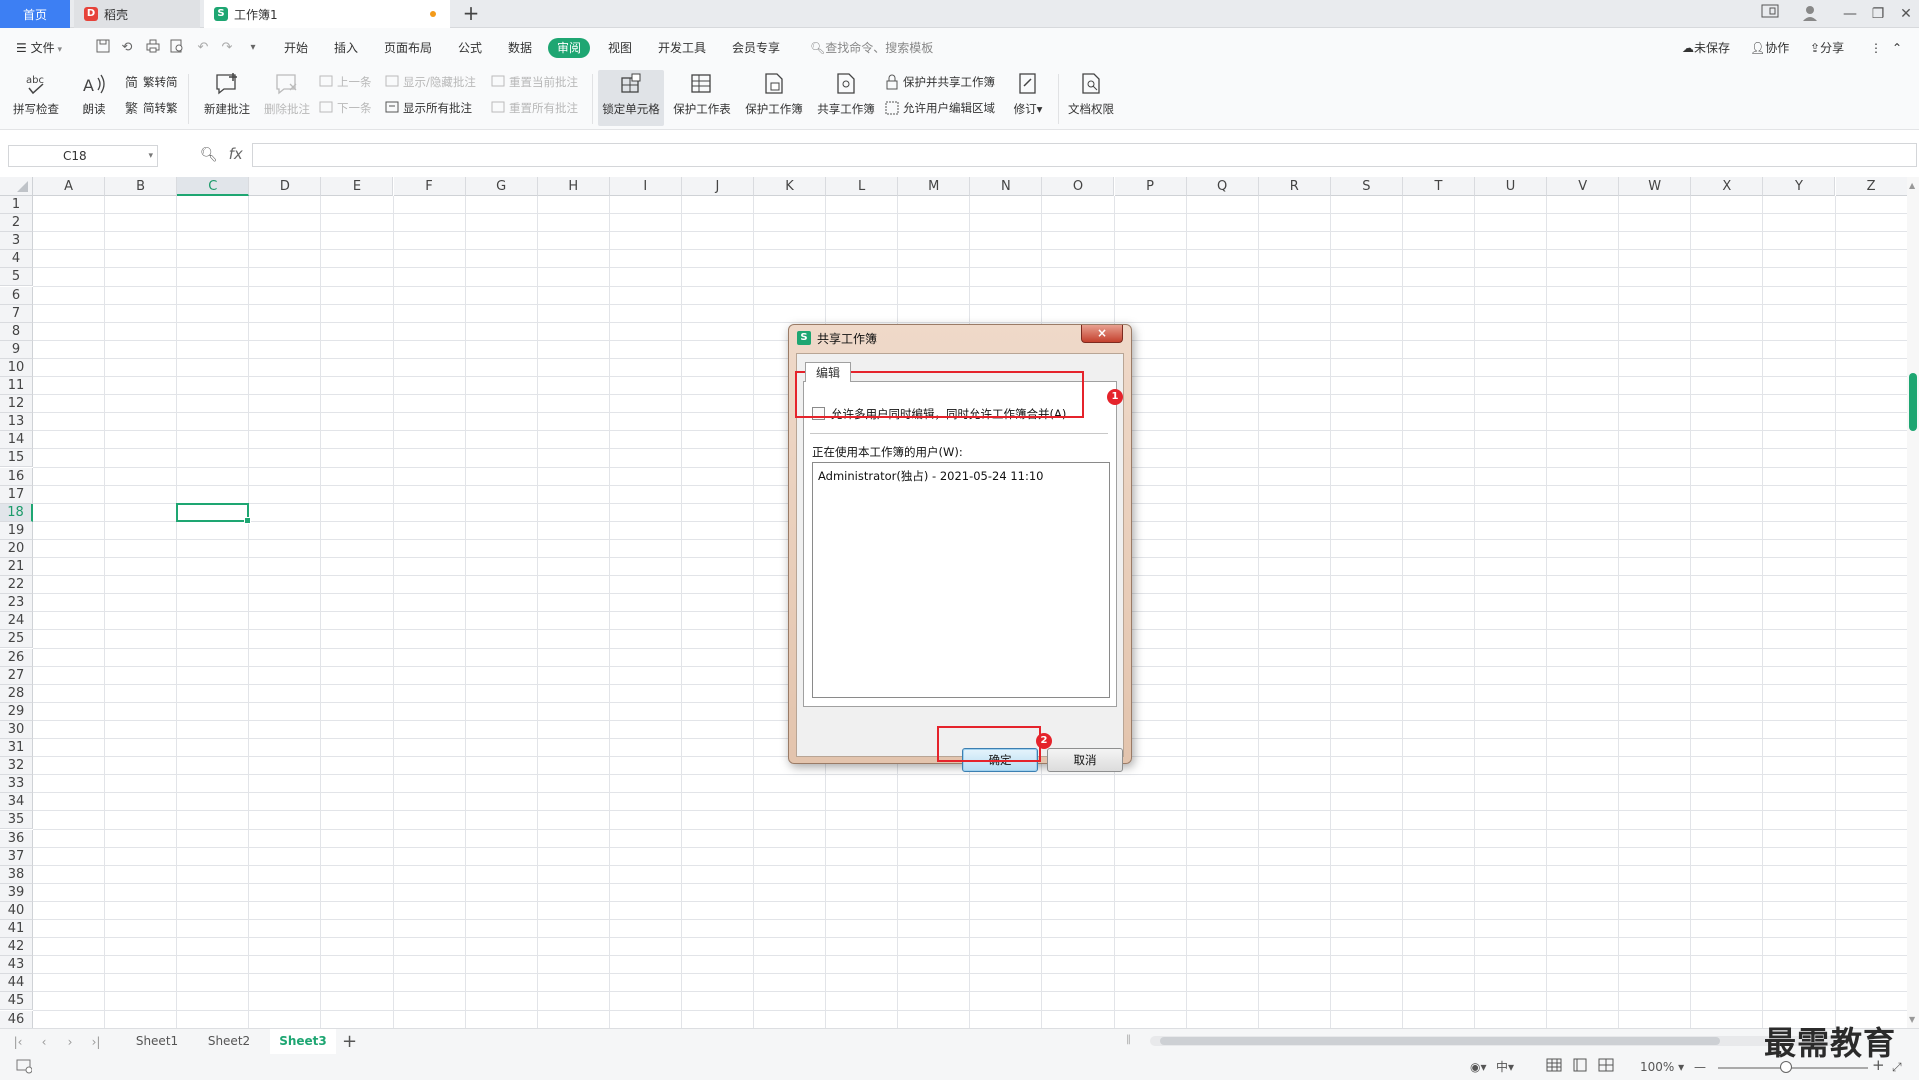  Describe the element at coordinates (16, 259) in the screenshot. I see `row-header-4: 4` at that location.